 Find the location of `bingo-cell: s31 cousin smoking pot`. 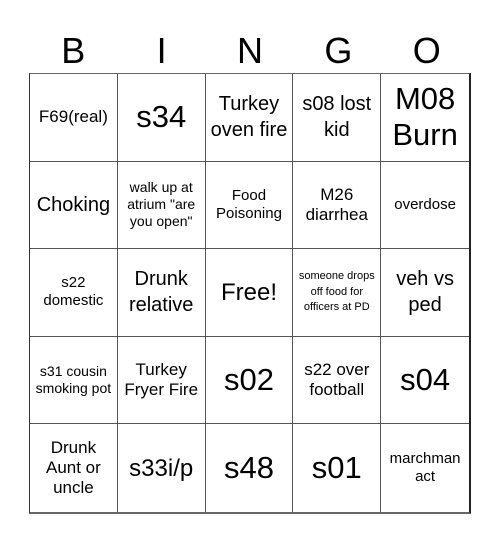

bingo-cell: s31 cousin smoking pot is located at coordinates (74, 380).